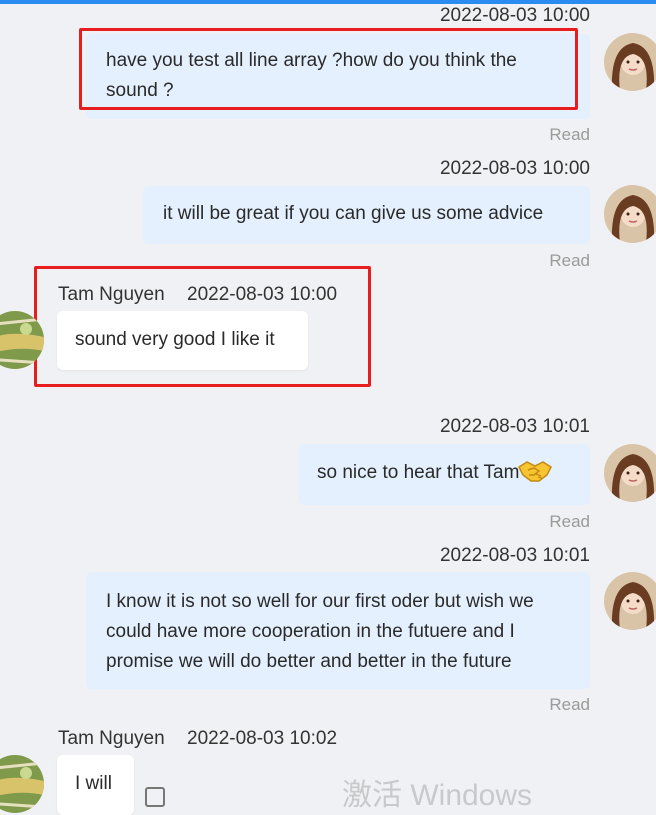 This screenshot has height=815, width=656. I want to click on contact-avatar, so click(22, 784).